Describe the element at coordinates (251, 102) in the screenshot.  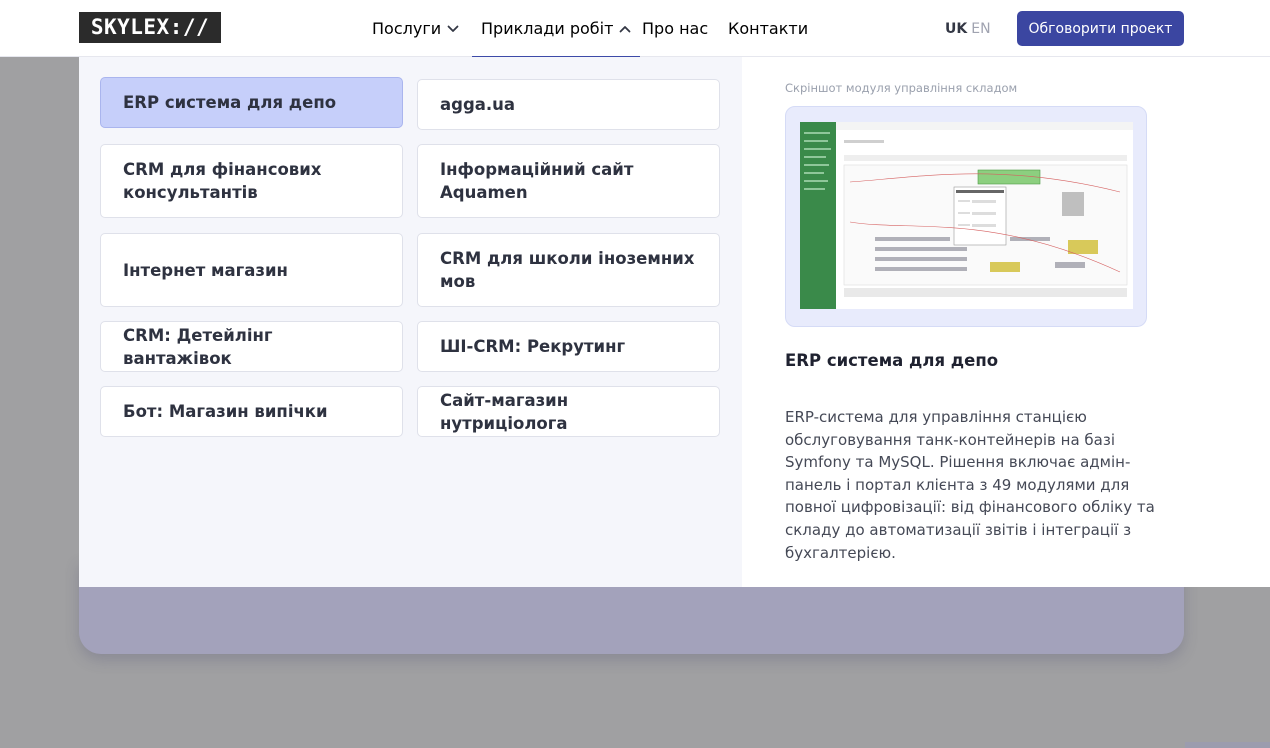
I see `project-item-erp-depot: ERP система для депо` at that location.